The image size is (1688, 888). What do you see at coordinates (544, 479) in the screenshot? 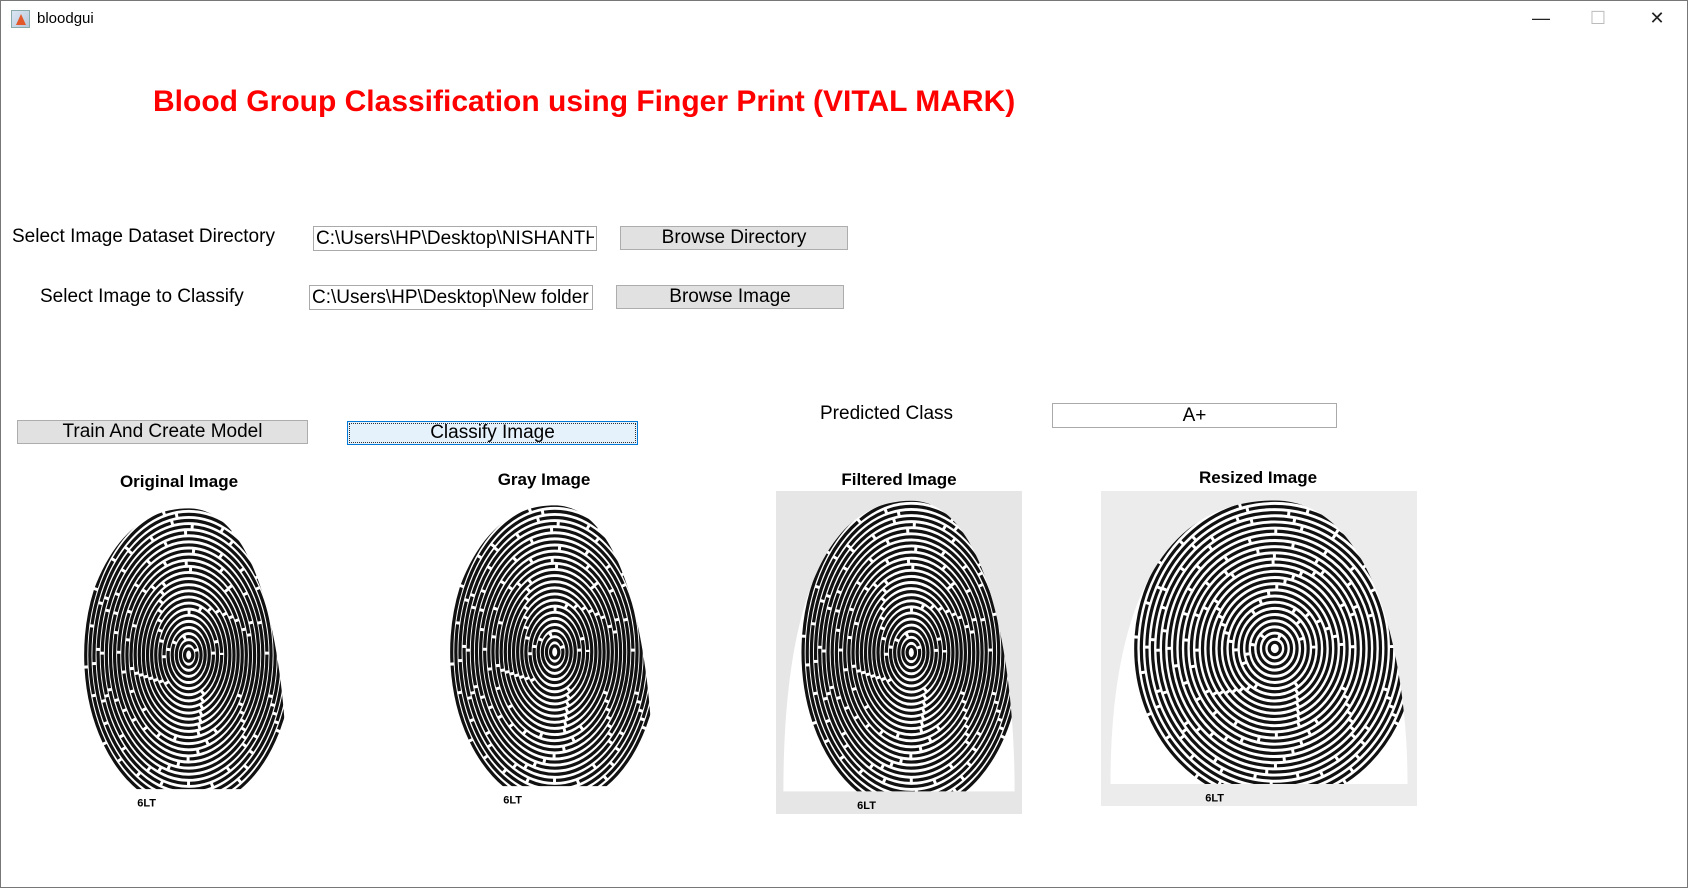
I see `gray-image-title: Gray Image` at bounding box center [544, 479].